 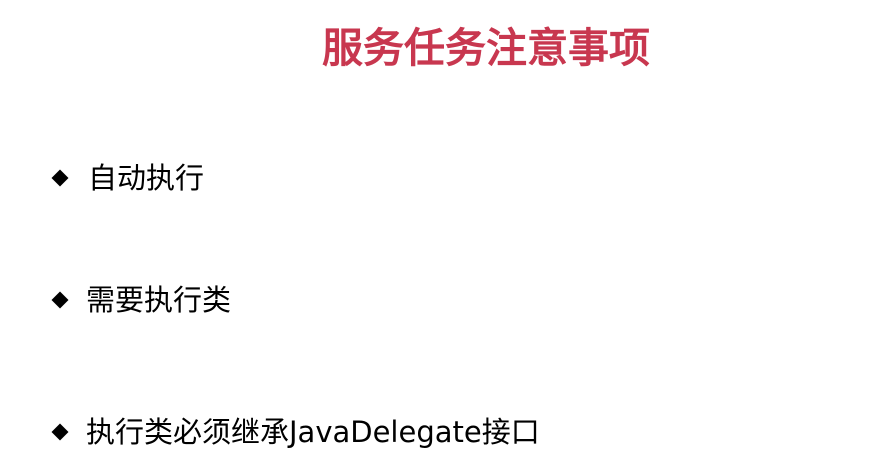 What do you see at coordinates (313, 432) in the screenshot?
I see `bullet-text-3: 执行类必须继承JavaDelegate接口` at bounding box center [313, 432].